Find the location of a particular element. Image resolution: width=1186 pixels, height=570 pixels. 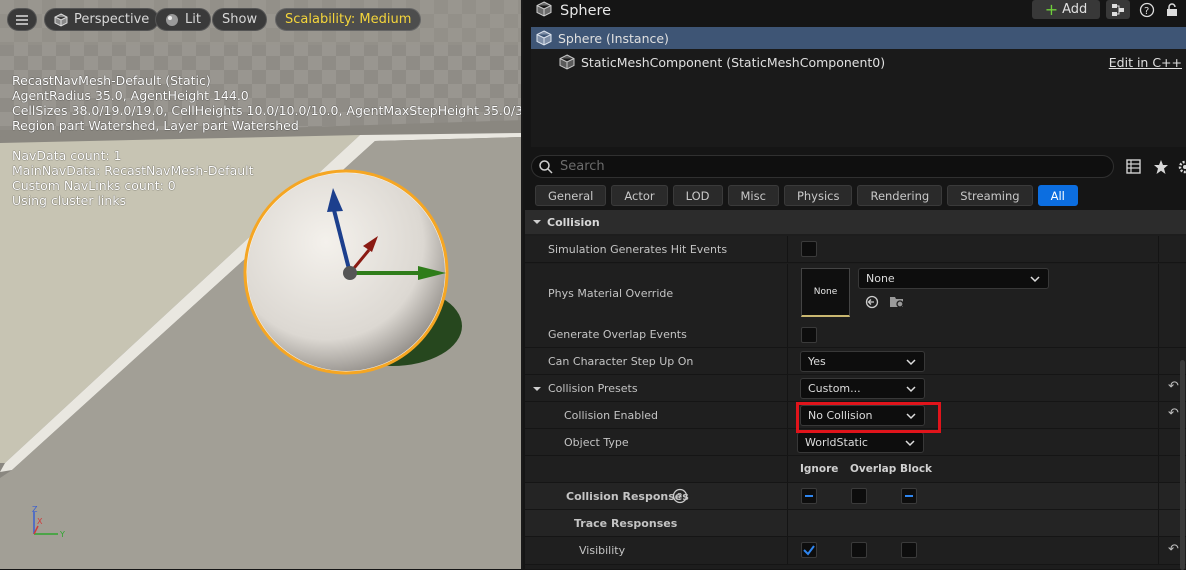

hierarchy-icon is located at coordinates (1118, 9).